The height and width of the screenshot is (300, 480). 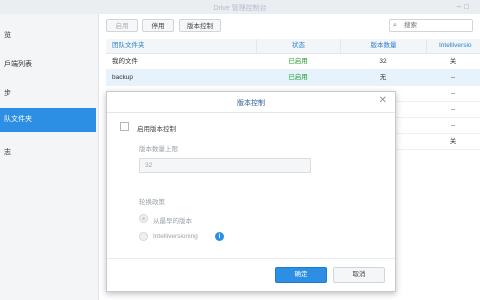 I want to click on intelliversioning-label: Intelliversioning, so click(x=175, y=236).